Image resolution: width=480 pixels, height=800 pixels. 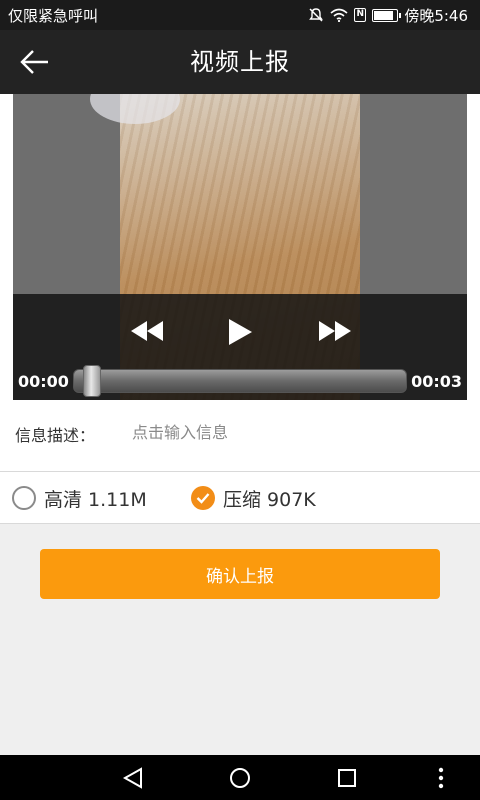 I want to click on nav-recent-button, so click(x=347, y=778).